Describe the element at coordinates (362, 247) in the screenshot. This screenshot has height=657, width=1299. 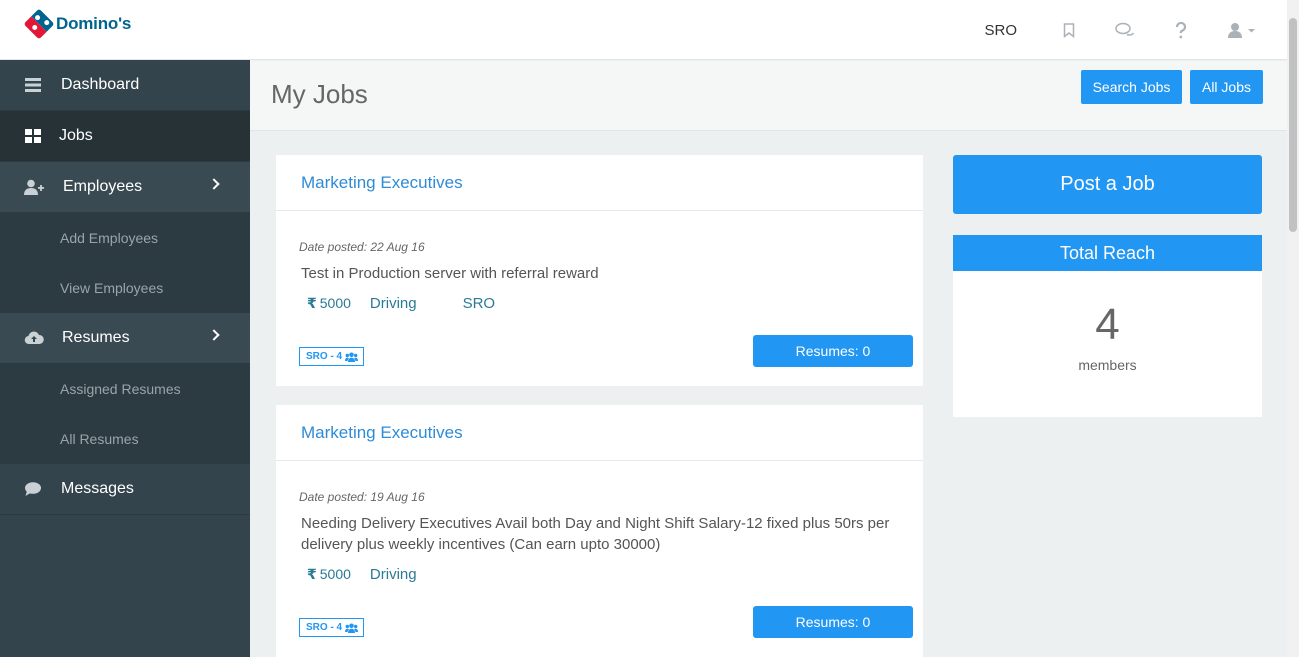
I see `job-date: Date posted: 22 Aug 16` at that location.